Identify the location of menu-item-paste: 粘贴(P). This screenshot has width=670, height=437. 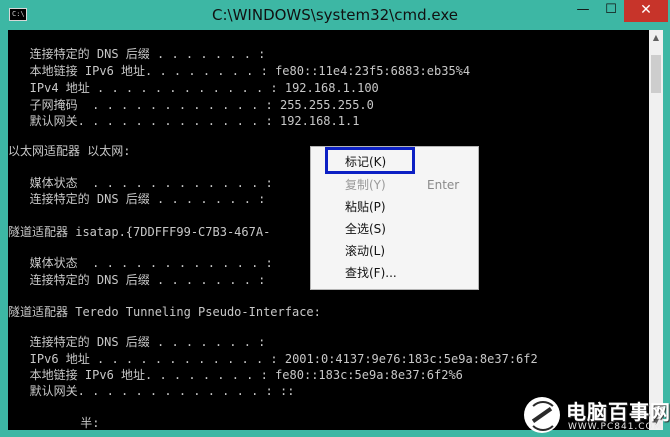
(394, 207).